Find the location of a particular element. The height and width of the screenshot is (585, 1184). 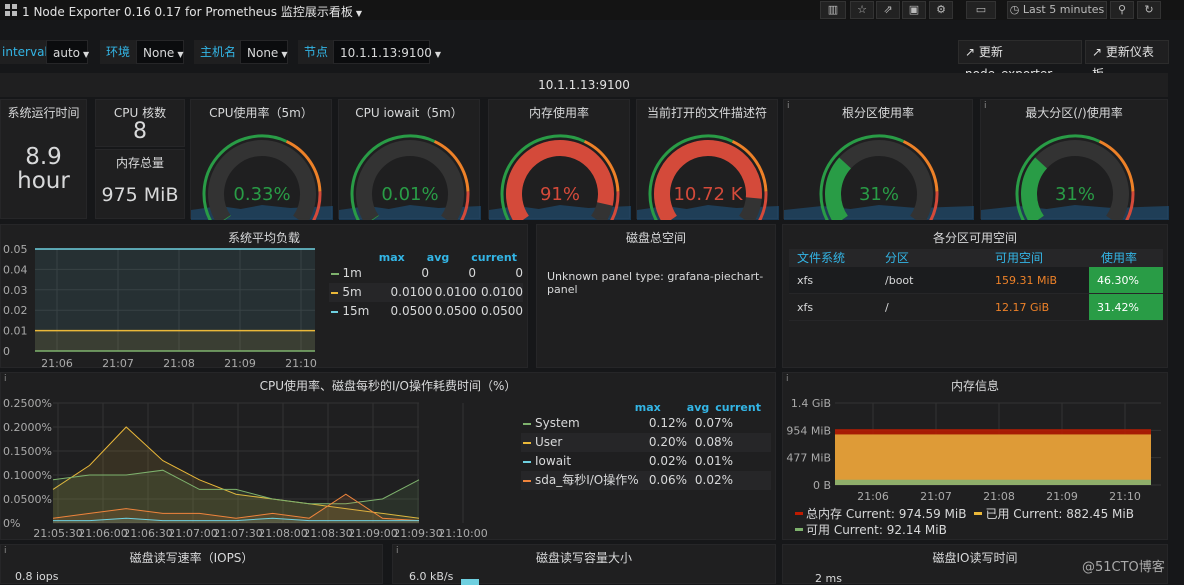

row-header: 10.1.1.13:9100 is located at coordinates (584, 85).